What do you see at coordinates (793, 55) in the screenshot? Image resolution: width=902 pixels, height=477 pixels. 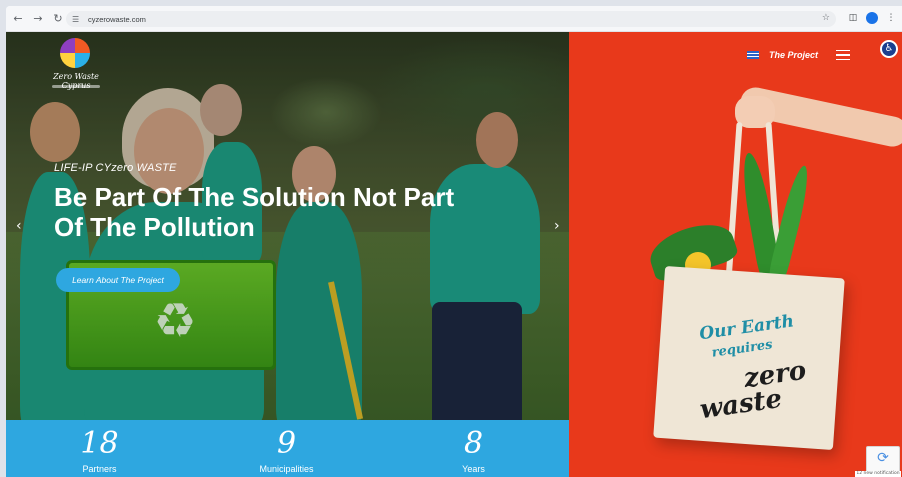 I see `nav-link-the-project: The Project` at bounding box center [793, 55].